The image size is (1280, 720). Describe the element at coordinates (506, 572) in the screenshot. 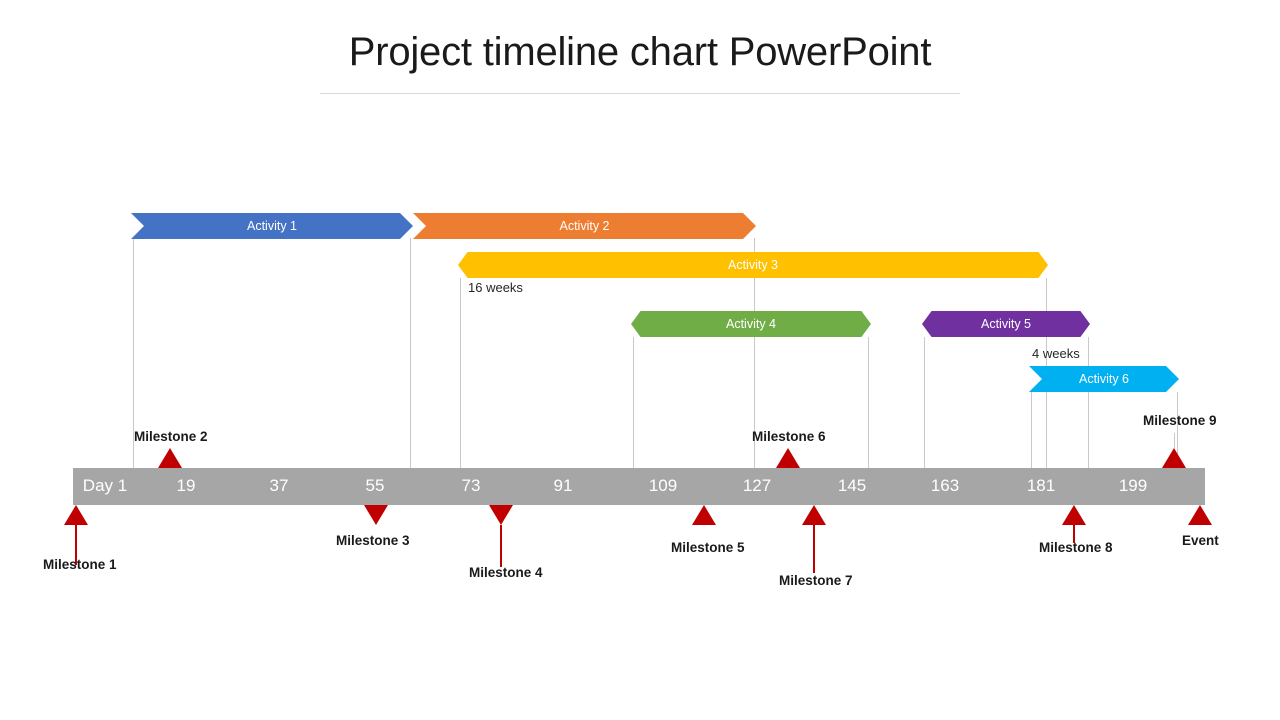

I see `milestone-label-4: Milestone 4` at that location.